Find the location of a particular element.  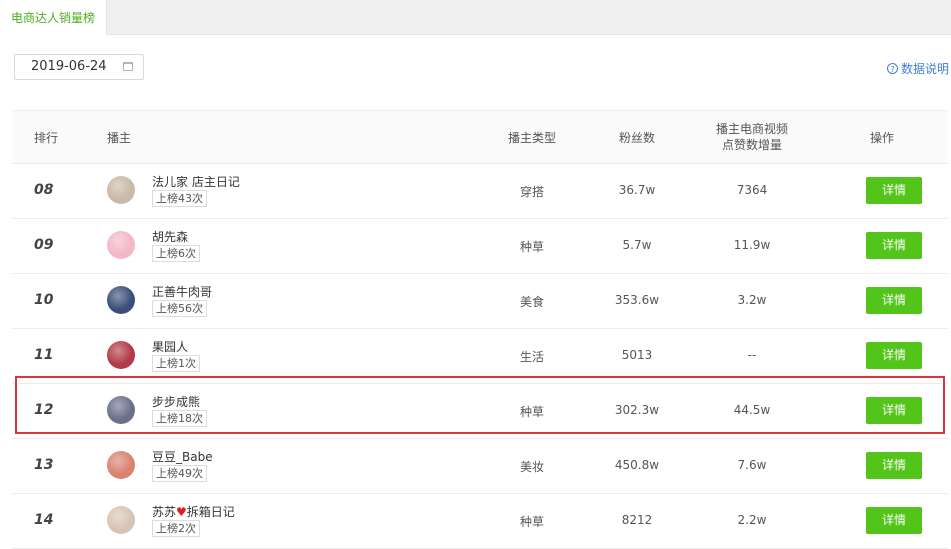

fans-count: 5013 is located at coordinates (637, 355).